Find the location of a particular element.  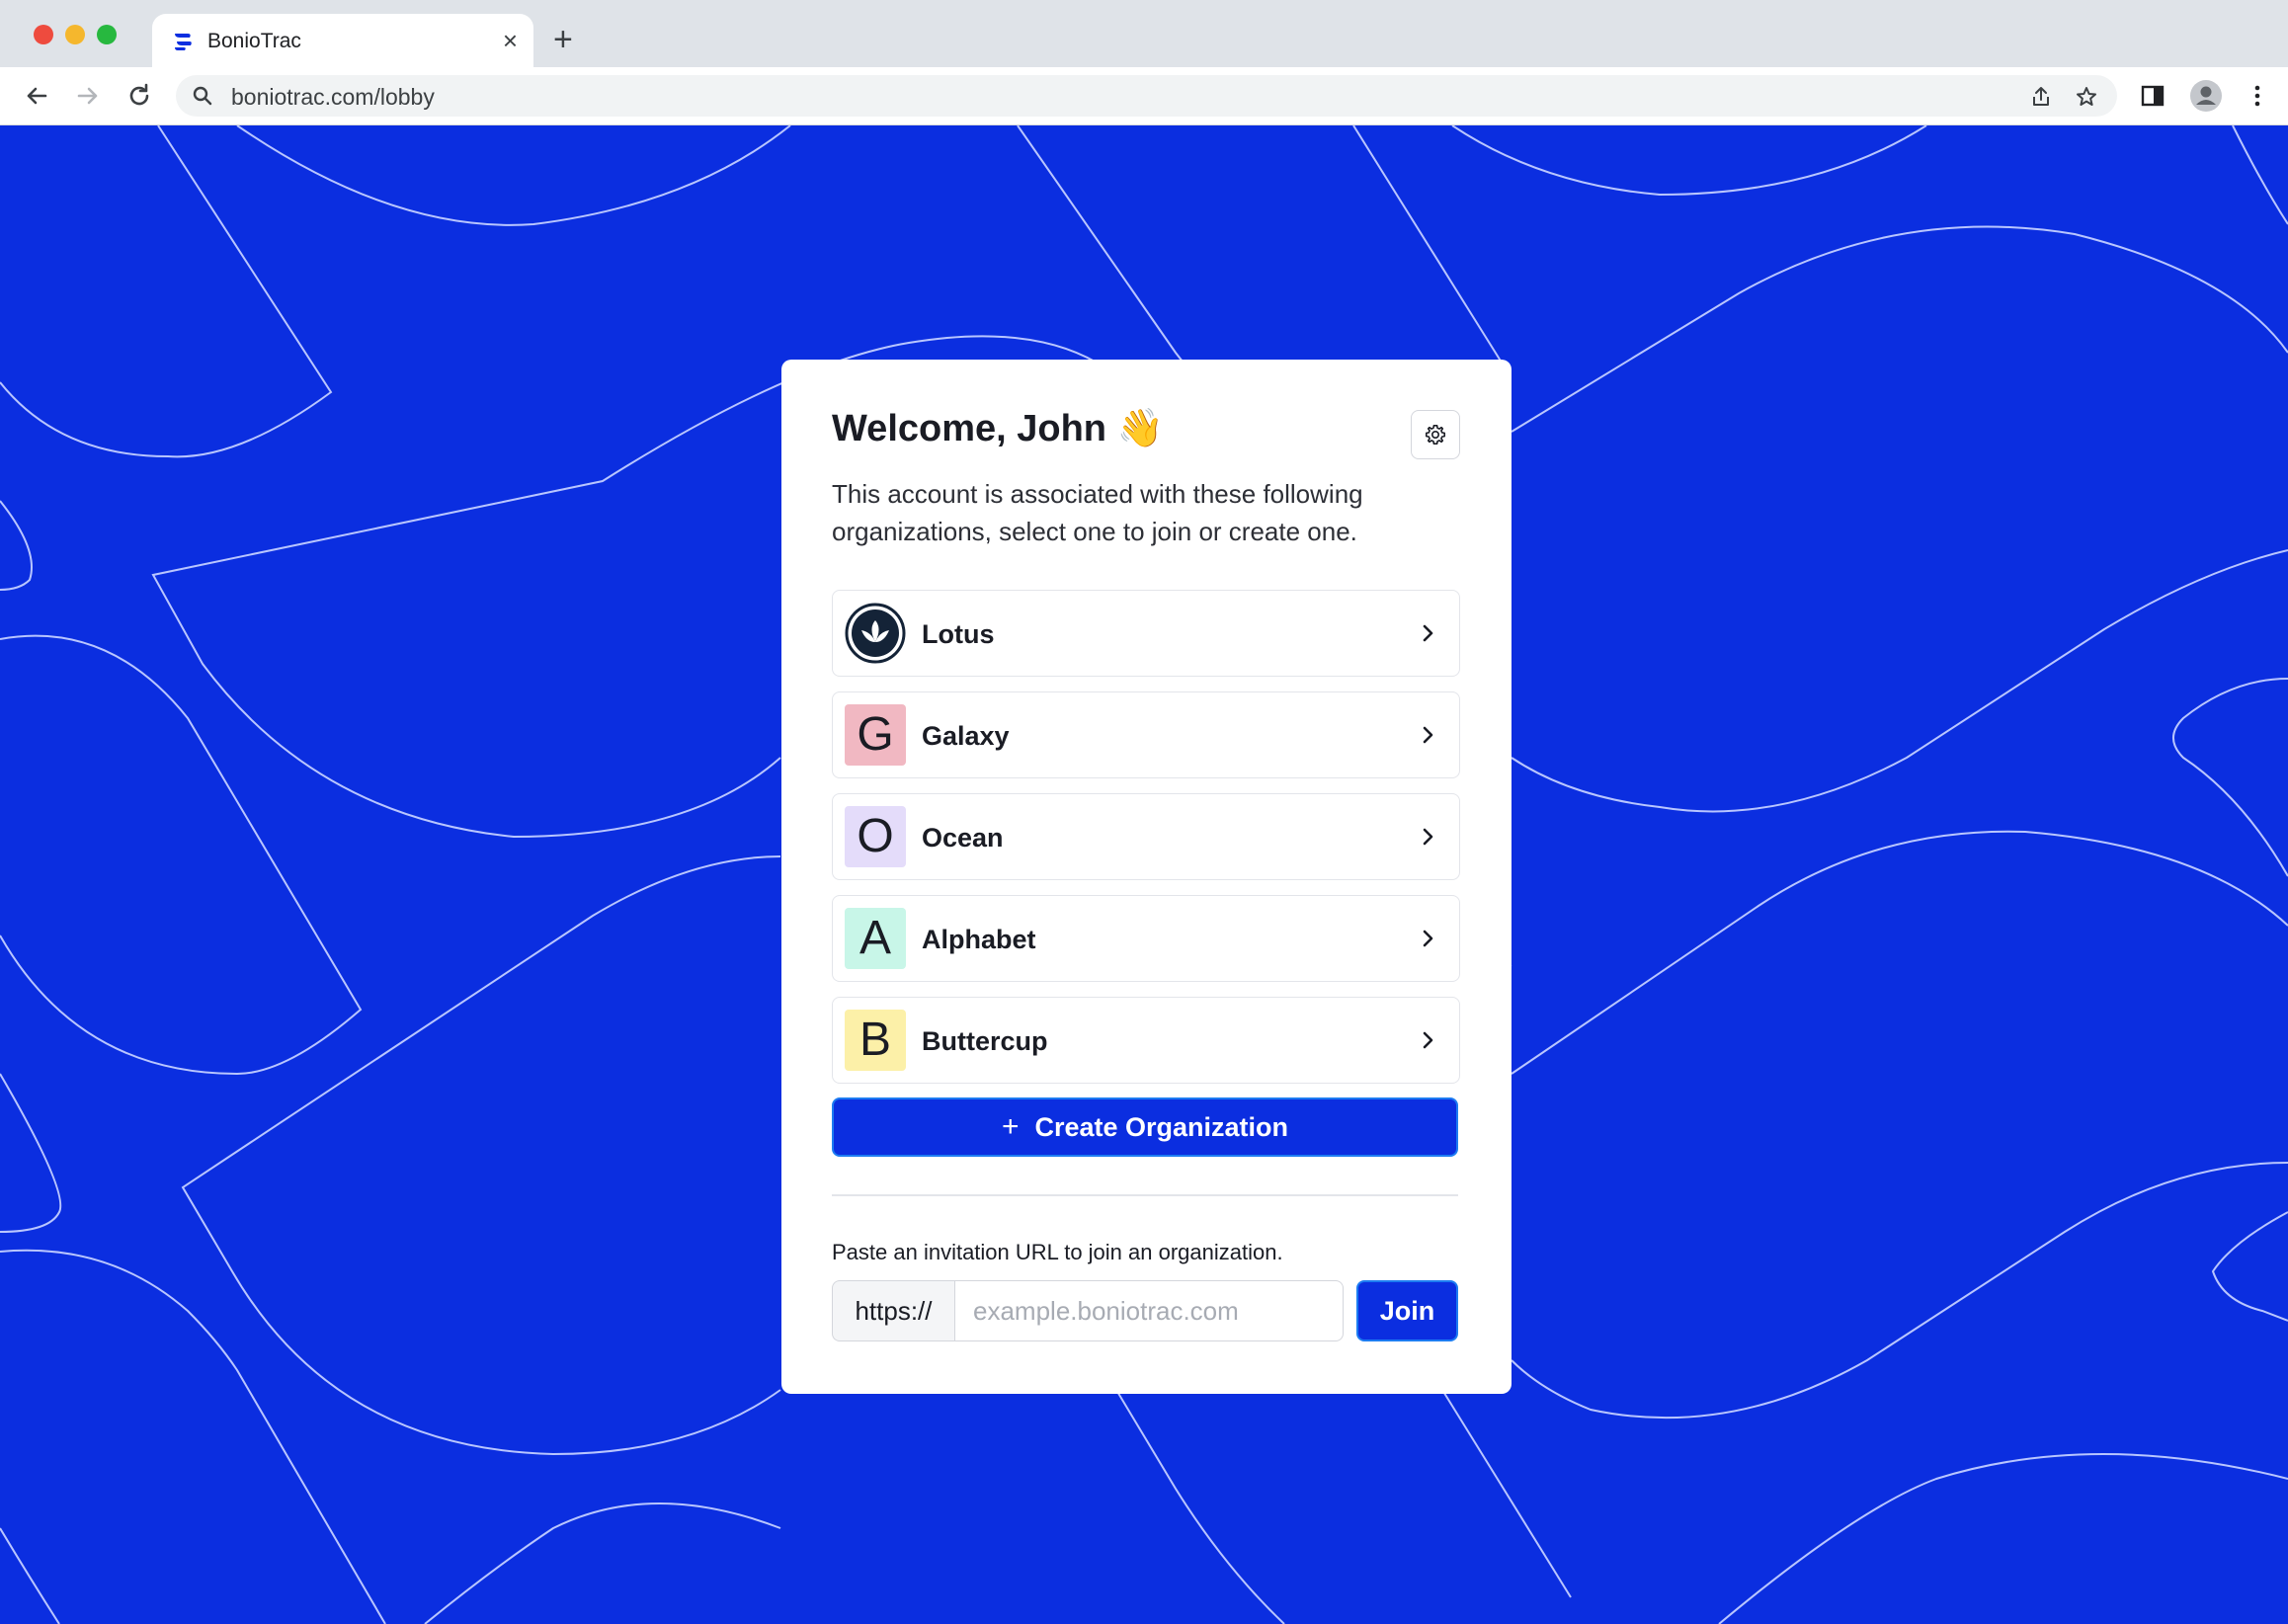

plus-icon: + is located at coordinates (1010, 1126).